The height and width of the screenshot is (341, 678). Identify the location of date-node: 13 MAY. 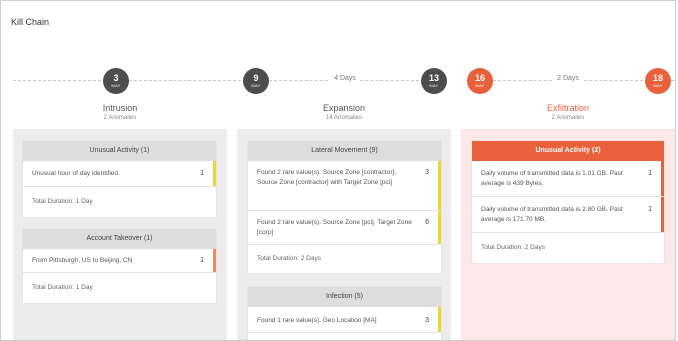
(434, 81).